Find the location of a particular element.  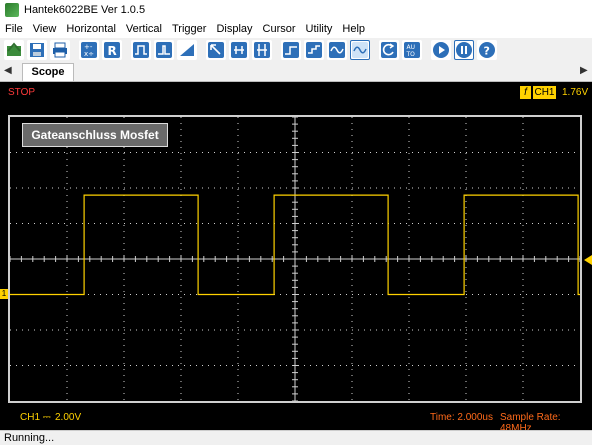

pause-button is located at coordinates (464, 50).